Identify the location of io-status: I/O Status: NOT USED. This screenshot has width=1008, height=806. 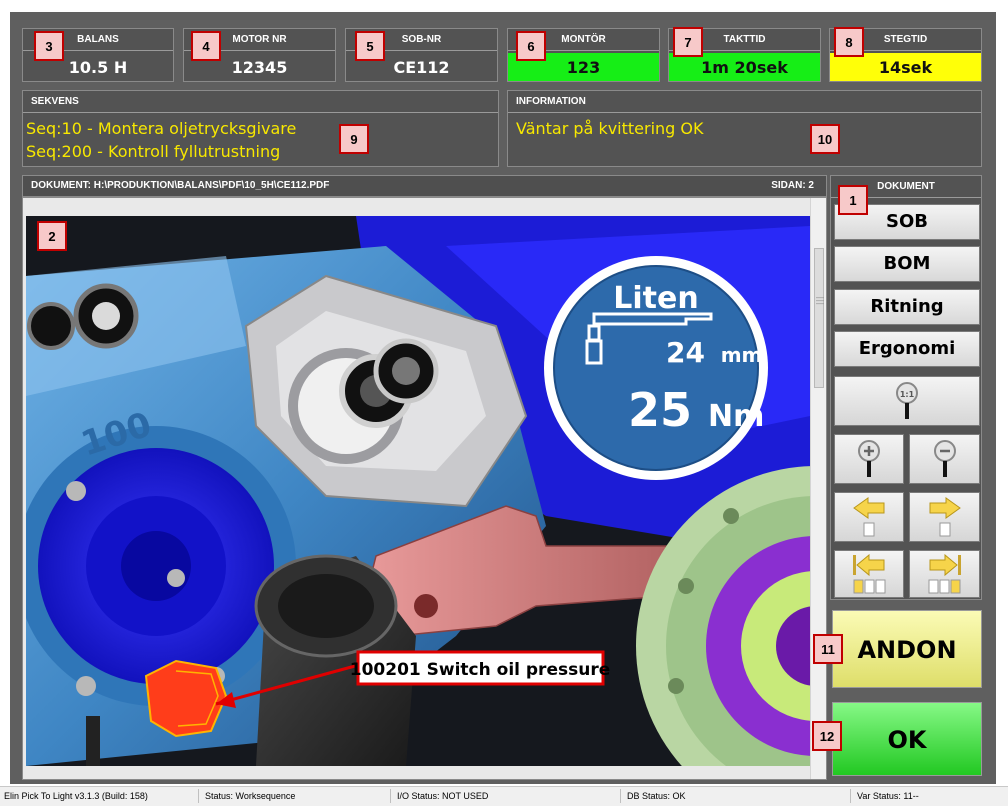
(443, 796).